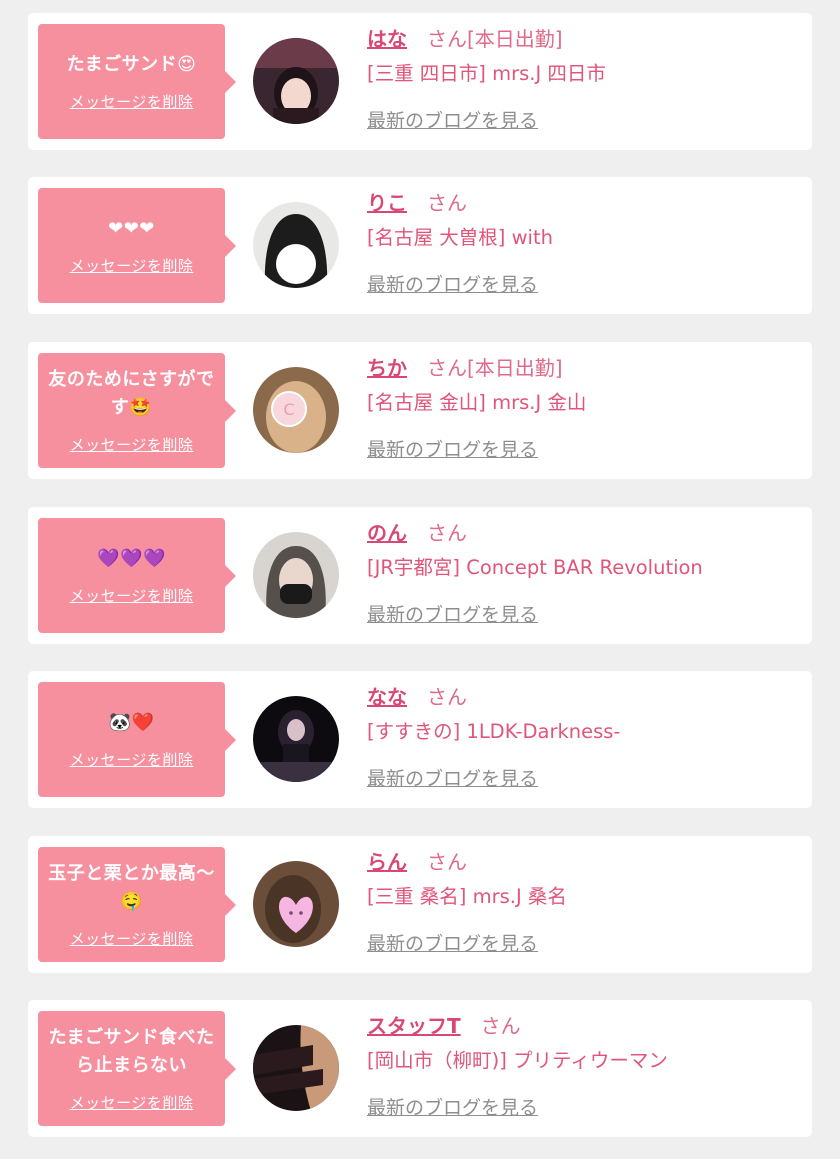 Image resolution: width=840 pixels, height=1159 pixels. What do you see at coordinates (131, 887) in the screenshot?
I see `message-text: 玉子と栗とか最高〜🤤` at bounding box center [131, 887].